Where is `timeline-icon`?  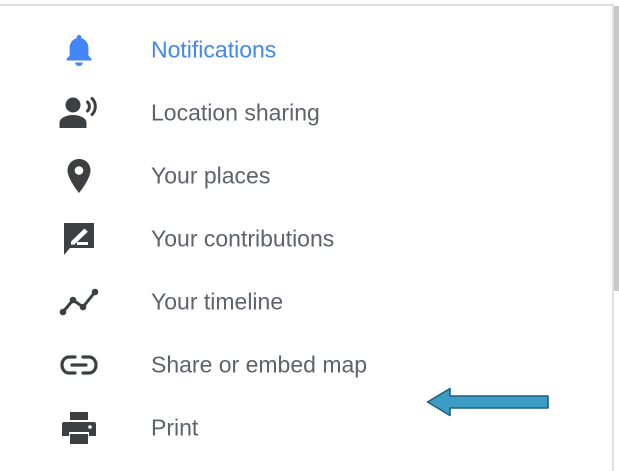 timeline-icon is located at coordinates (79, 302).